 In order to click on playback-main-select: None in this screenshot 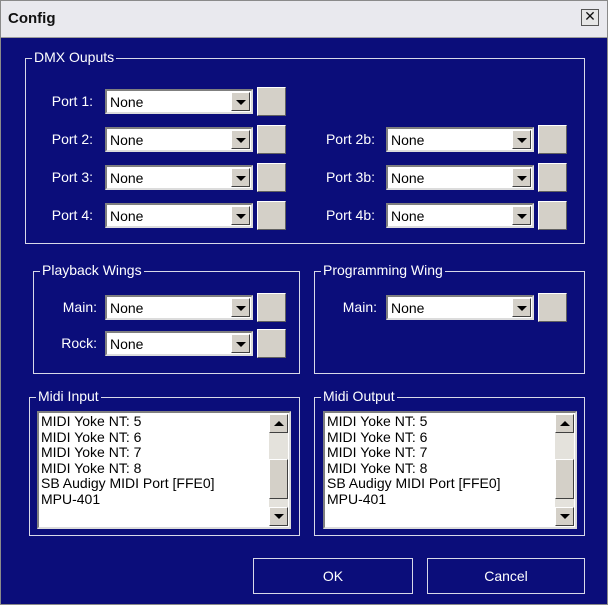, I will do `click(179, 307)`.